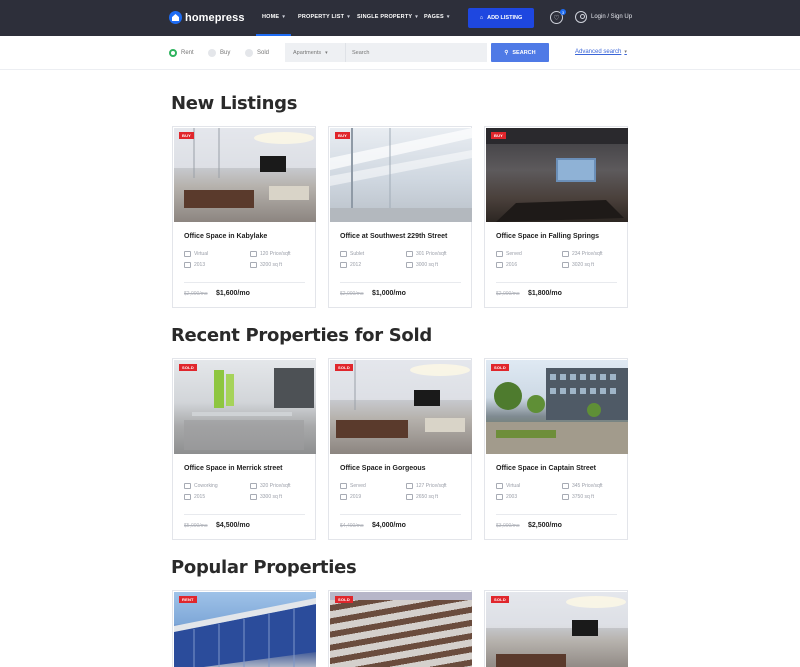 This screenshot has width=800, height=667. Describe the element at coordinates (263, 53) in the screenshot. I see `radio-sold-label: Sold` at that location.